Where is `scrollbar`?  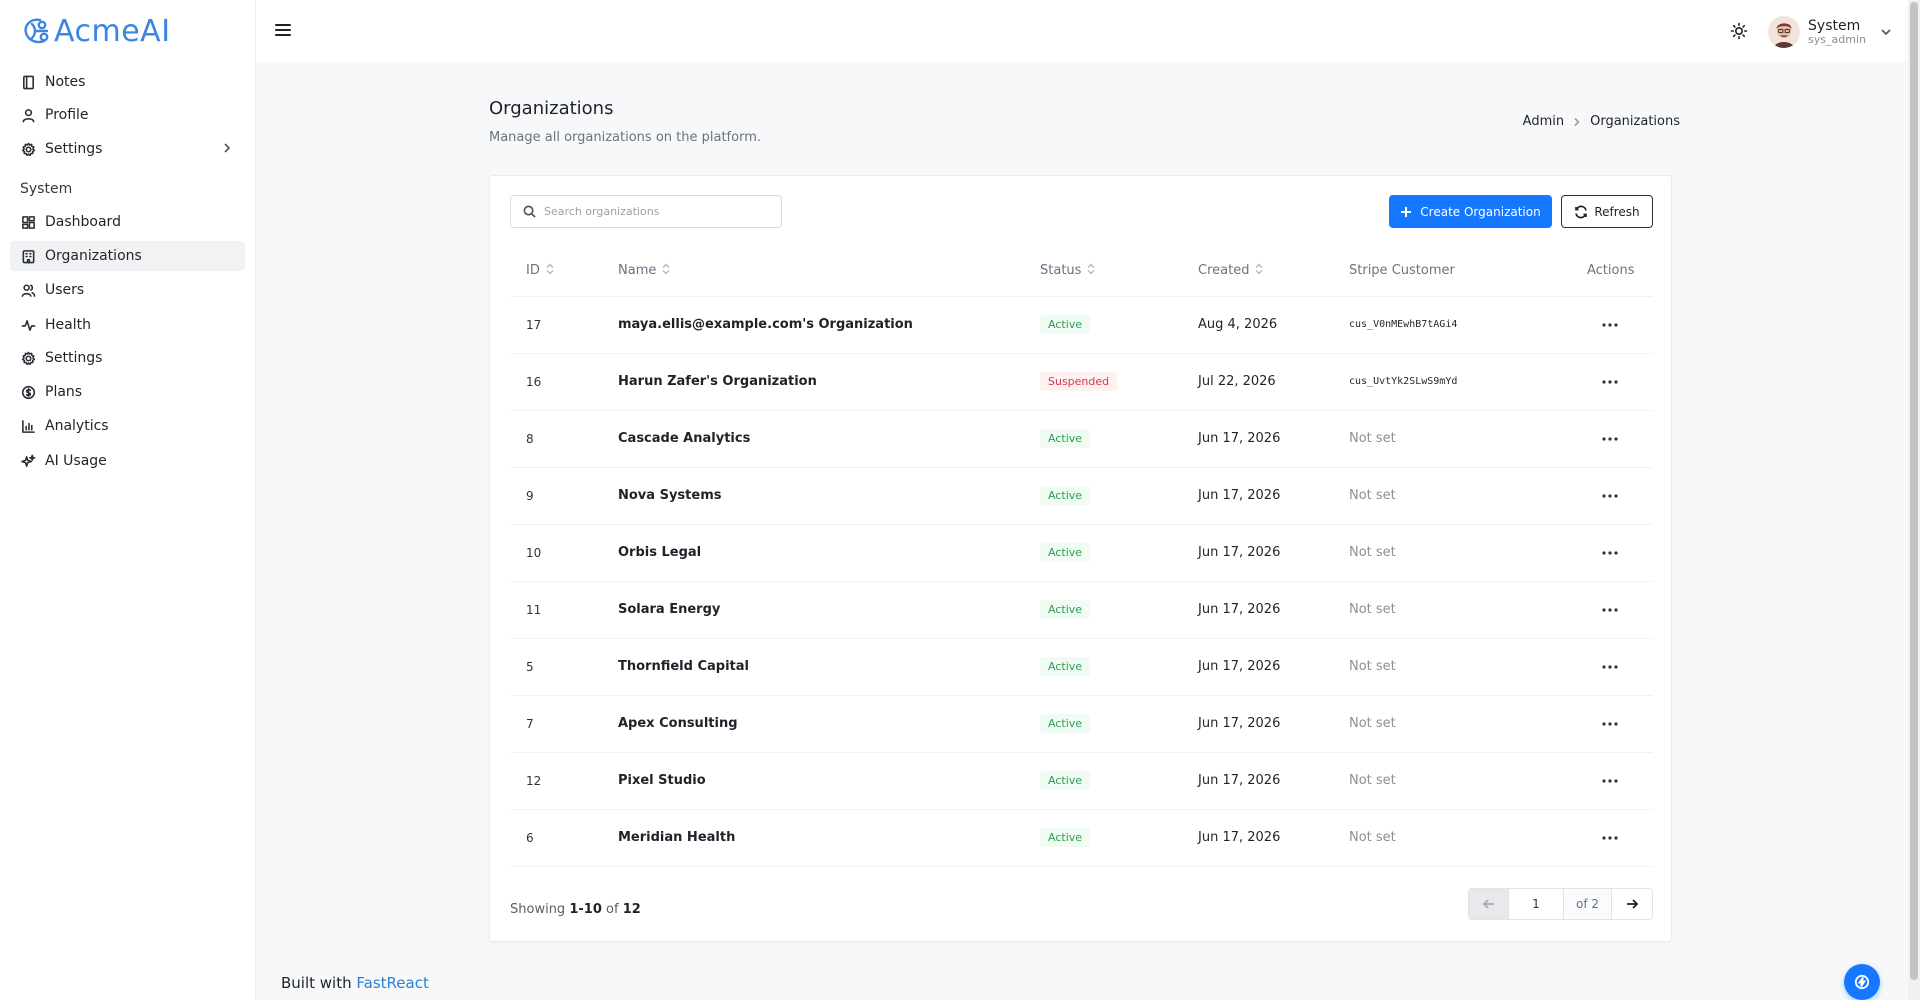 scrollbar is located at coordinates (1914, 500).